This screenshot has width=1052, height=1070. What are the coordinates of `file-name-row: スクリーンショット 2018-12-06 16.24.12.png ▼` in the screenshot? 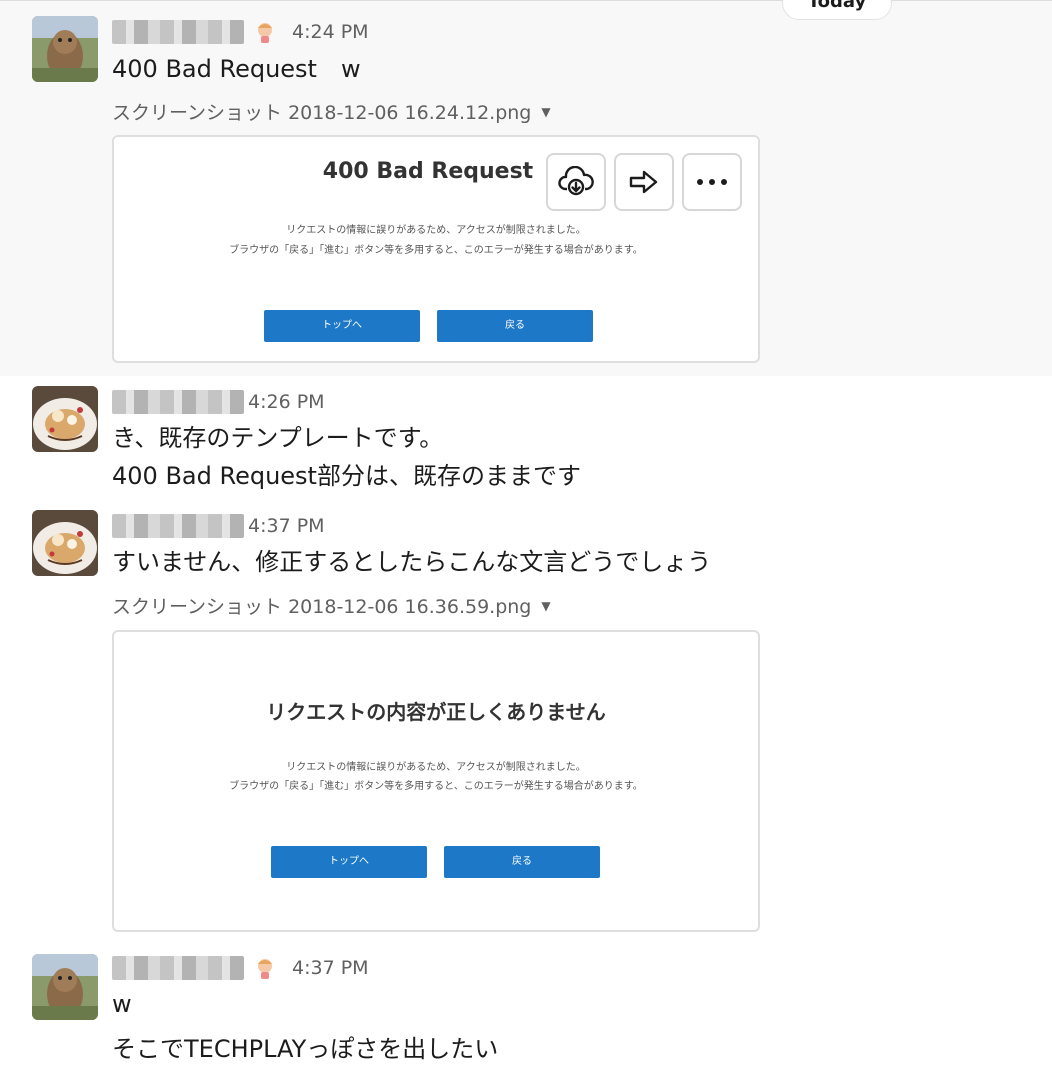 It's located at (331, 111).